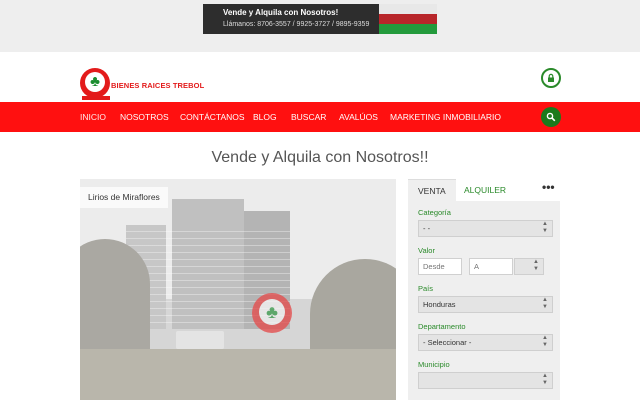 This screenshot has width=640, height=400. Describe the element at coordinates (408, 19) in the screenshot. I see `flag-graphic` at that location.